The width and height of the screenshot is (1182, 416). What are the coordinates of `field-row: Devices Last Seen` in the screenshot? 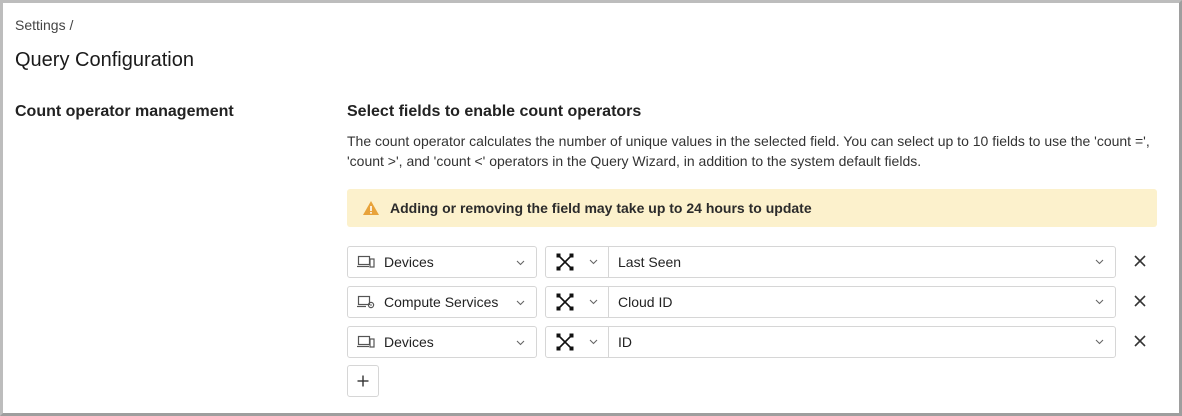 It's located at (752, 262).